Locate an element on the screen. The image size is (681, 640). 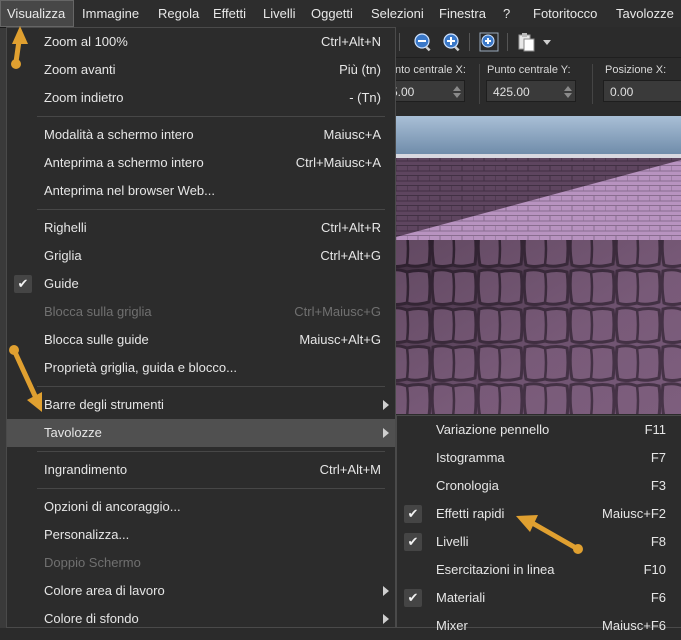
menubar-item-label: Finestra is located at coordinates (462, 13).